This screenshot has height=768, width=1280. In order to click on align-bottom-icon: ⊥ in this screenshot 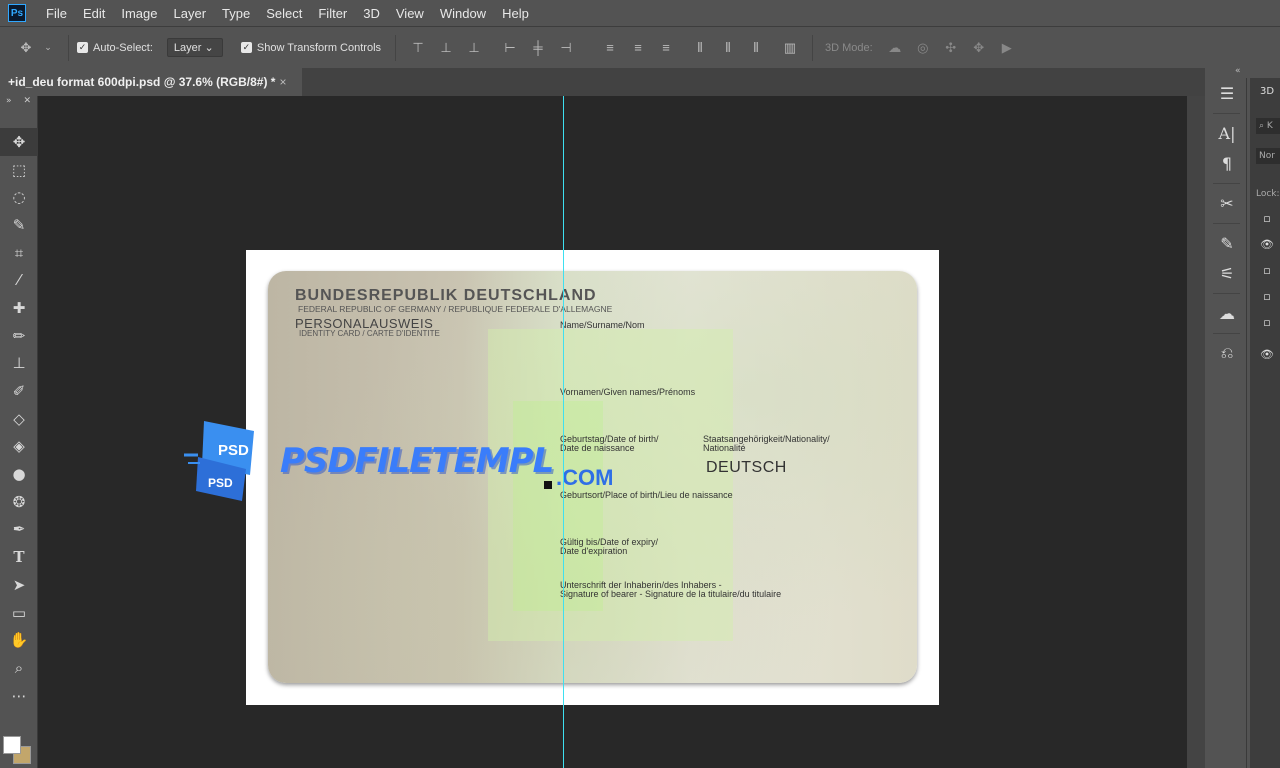, I will do `click(474, 48)`.